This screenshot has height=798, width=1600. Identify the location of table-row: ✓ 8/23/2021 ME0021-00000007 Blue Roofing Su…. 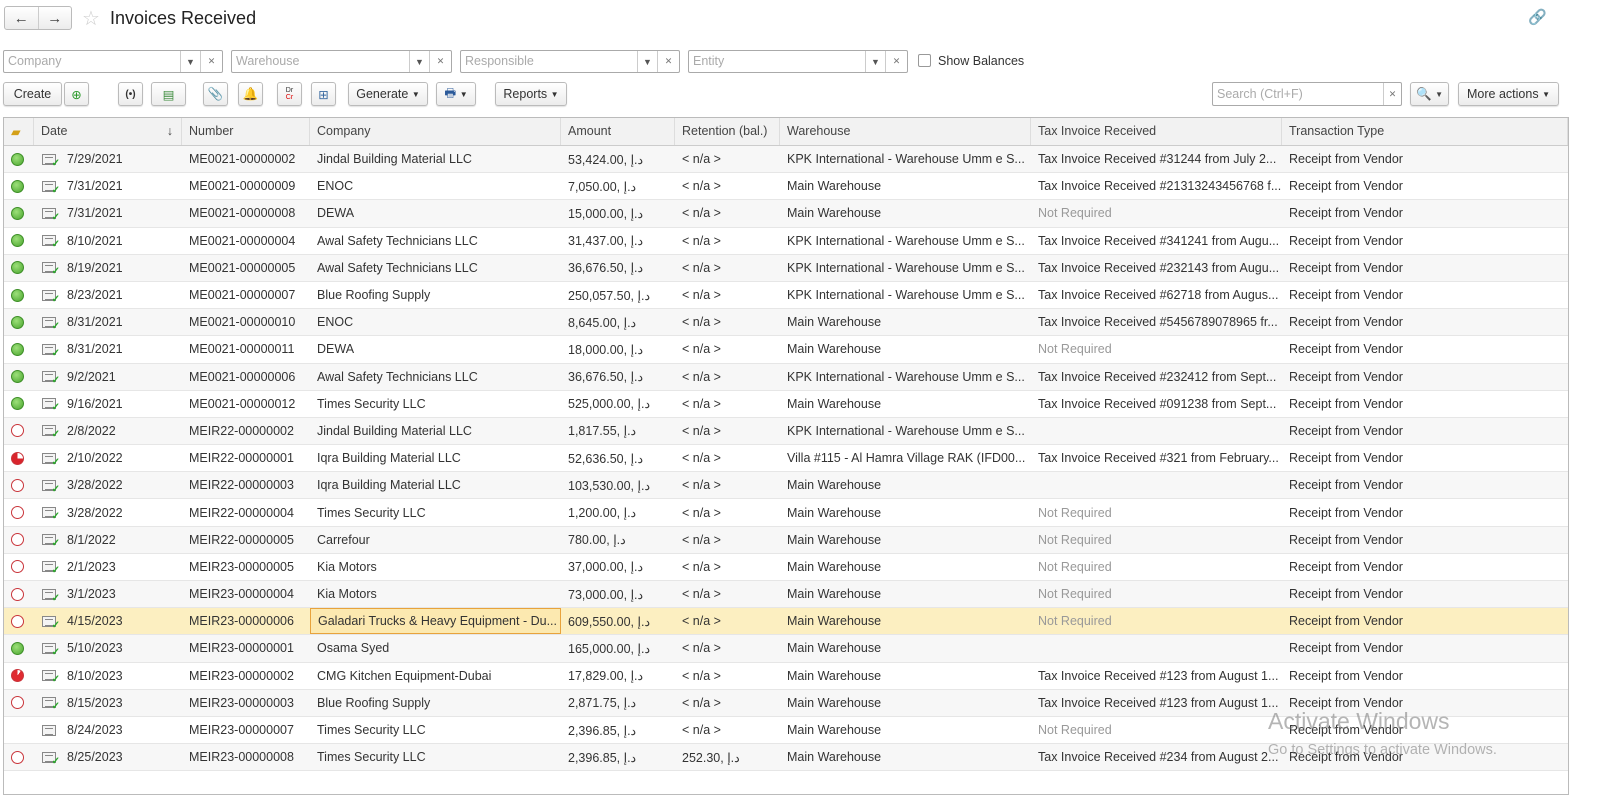
(786, 296).